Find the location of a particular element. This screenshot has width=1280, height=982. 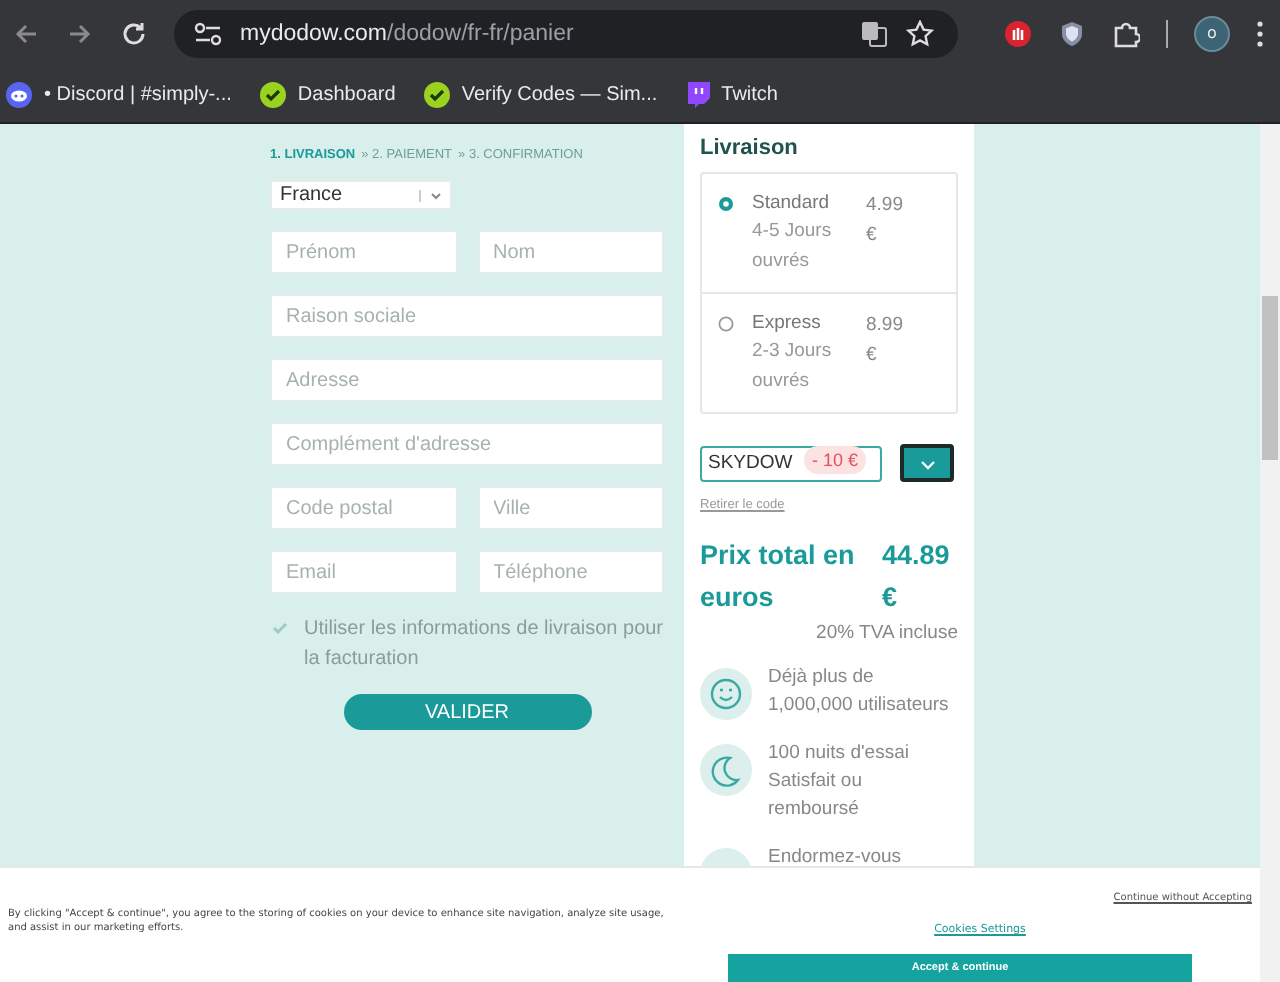

input-field: Email is located at coordinates (363, 572).